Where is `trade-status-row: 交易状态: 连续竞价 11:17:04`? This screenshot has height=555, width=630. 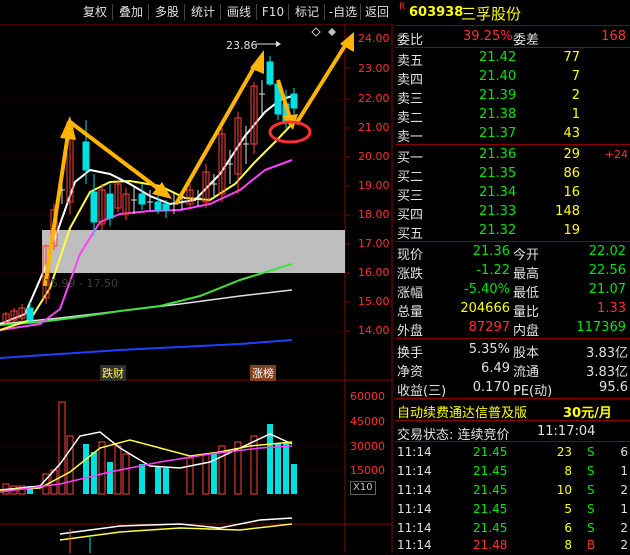 trade-status-row: 交易状态: 连续竞价 11:17:04 is located at coordinates (496, 433).